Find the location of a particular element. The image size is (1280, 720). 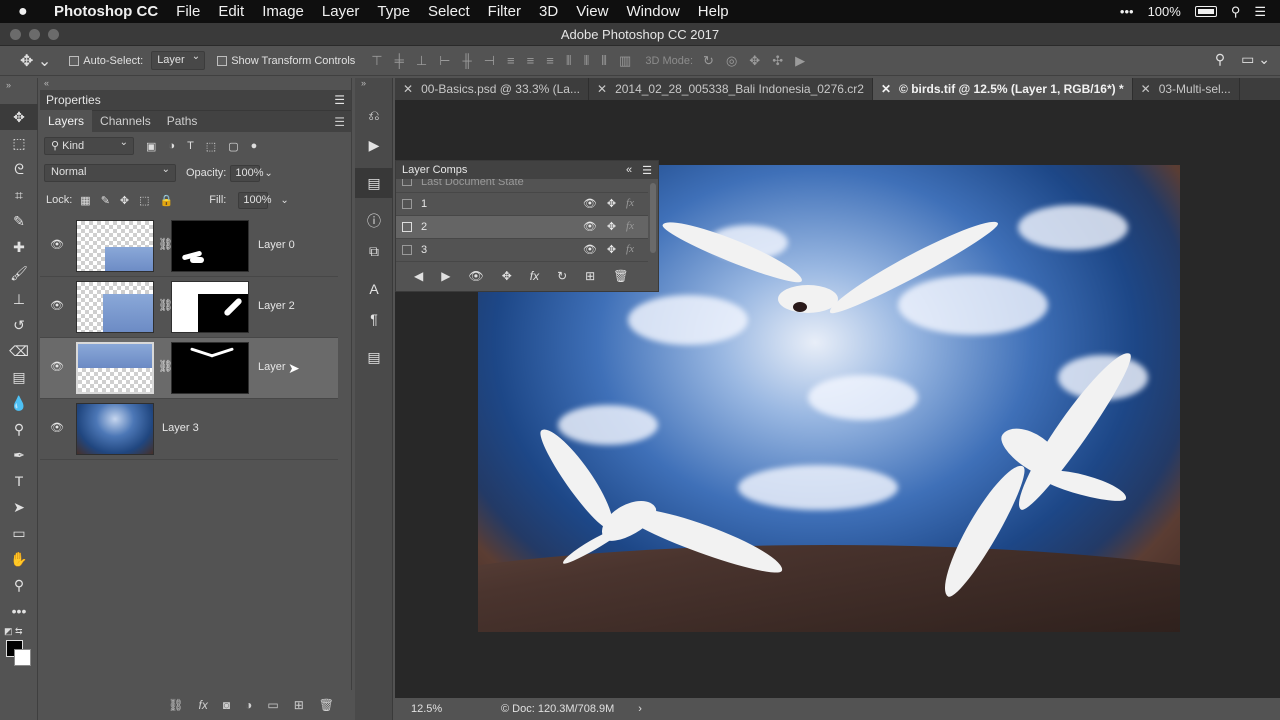

auto-align-icon: ▥ is located at coordinates (625, 61).